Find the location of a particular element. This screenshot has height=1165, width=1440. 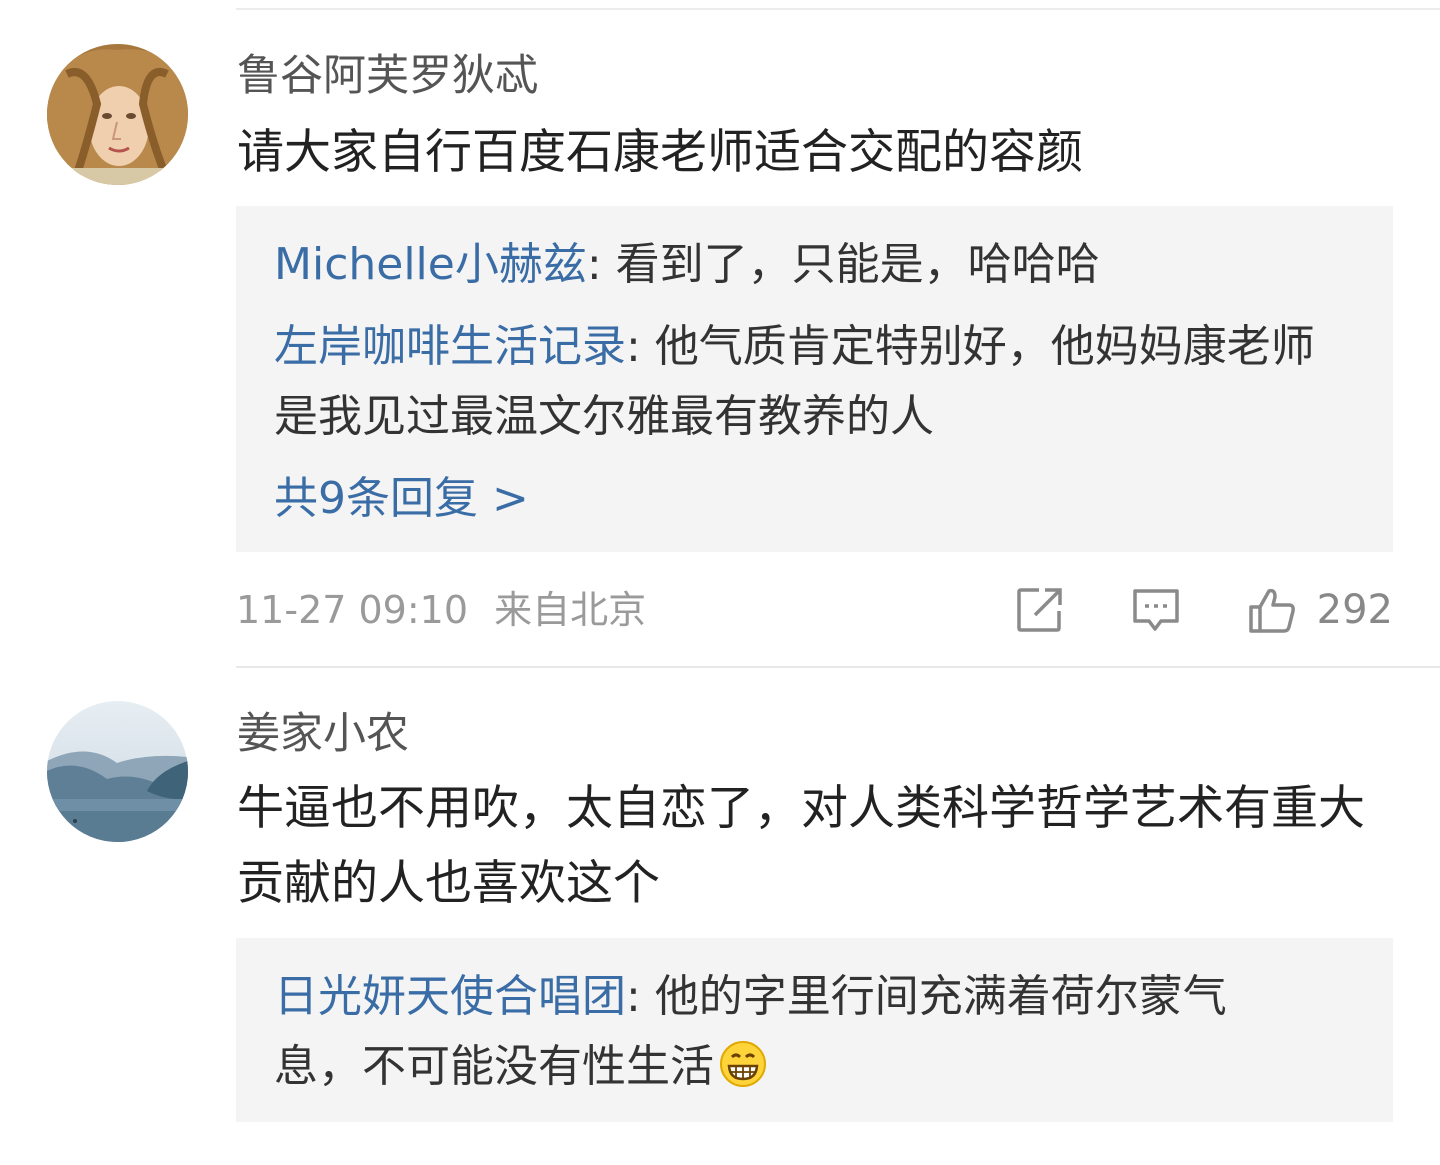

like-count: 292 is located at coordinates (1354, 610).